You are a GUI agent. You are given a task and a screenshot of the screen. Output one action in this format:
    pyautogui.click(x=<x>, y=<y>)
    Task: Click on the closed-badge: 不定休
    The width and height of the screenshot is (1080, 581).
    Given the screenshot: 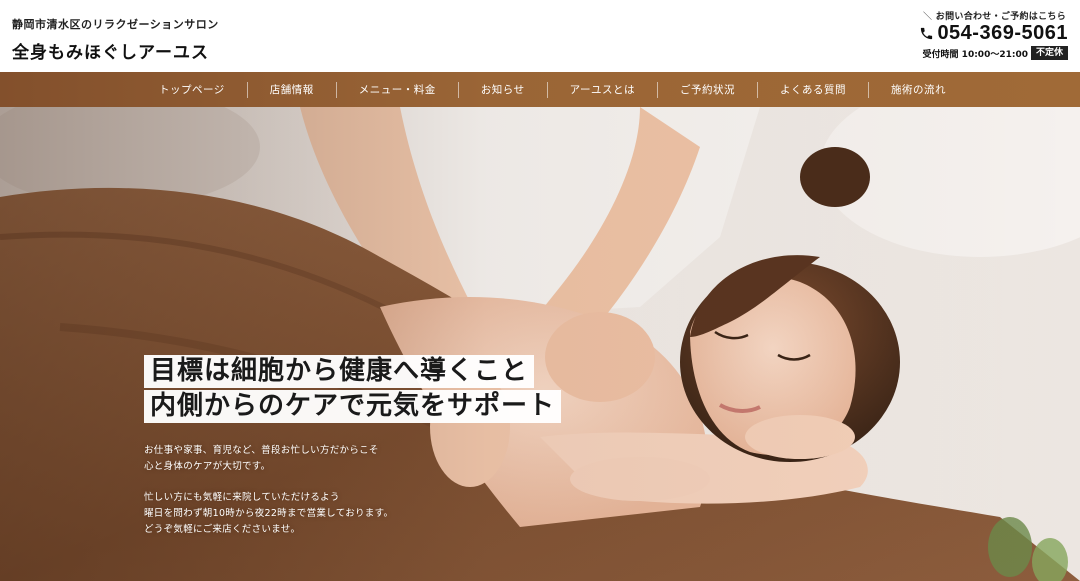 What is the action you would take?
    pyautogui.click(x=1049, y=53)
    